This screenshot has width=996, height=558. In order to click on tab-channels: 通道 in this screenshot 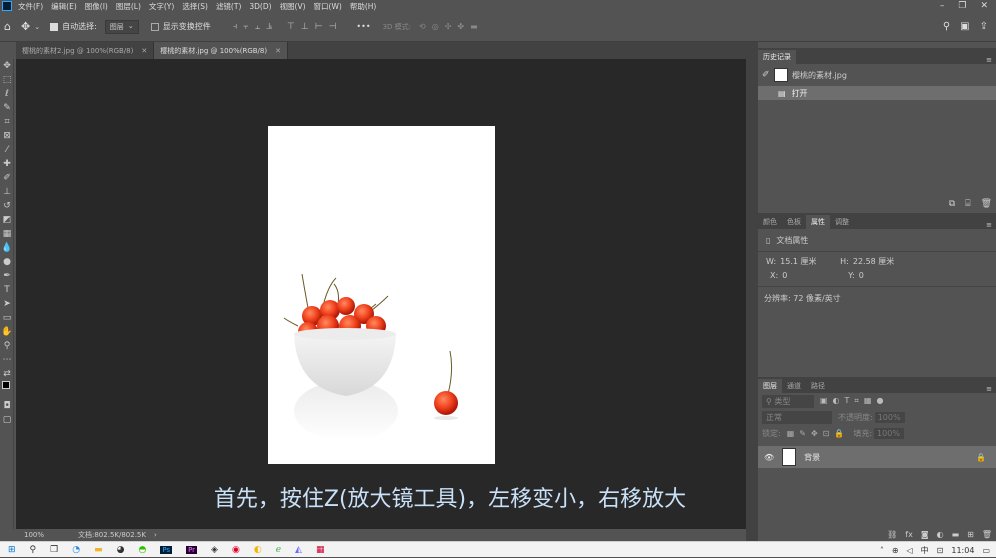, I will do `click(794, 386)`.